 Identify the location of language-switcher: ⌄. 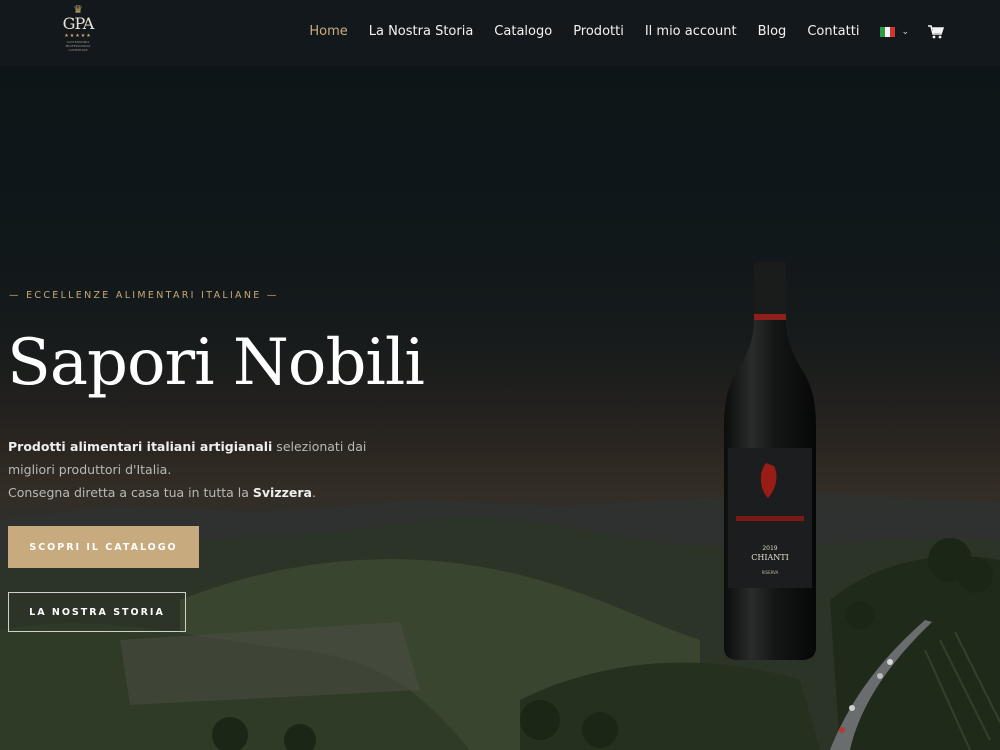
(894, 31).